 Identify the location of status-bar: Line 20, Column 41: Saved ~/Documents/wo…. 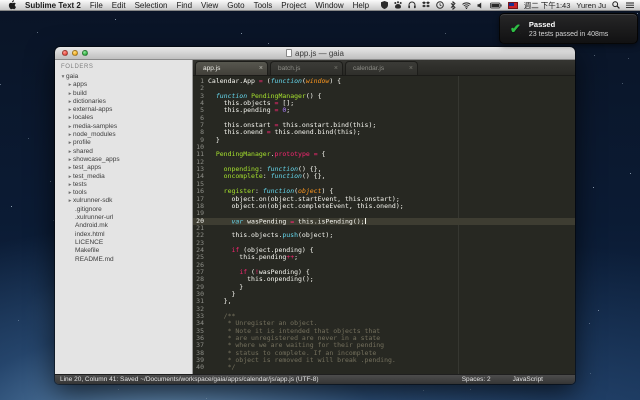
(315, 379).